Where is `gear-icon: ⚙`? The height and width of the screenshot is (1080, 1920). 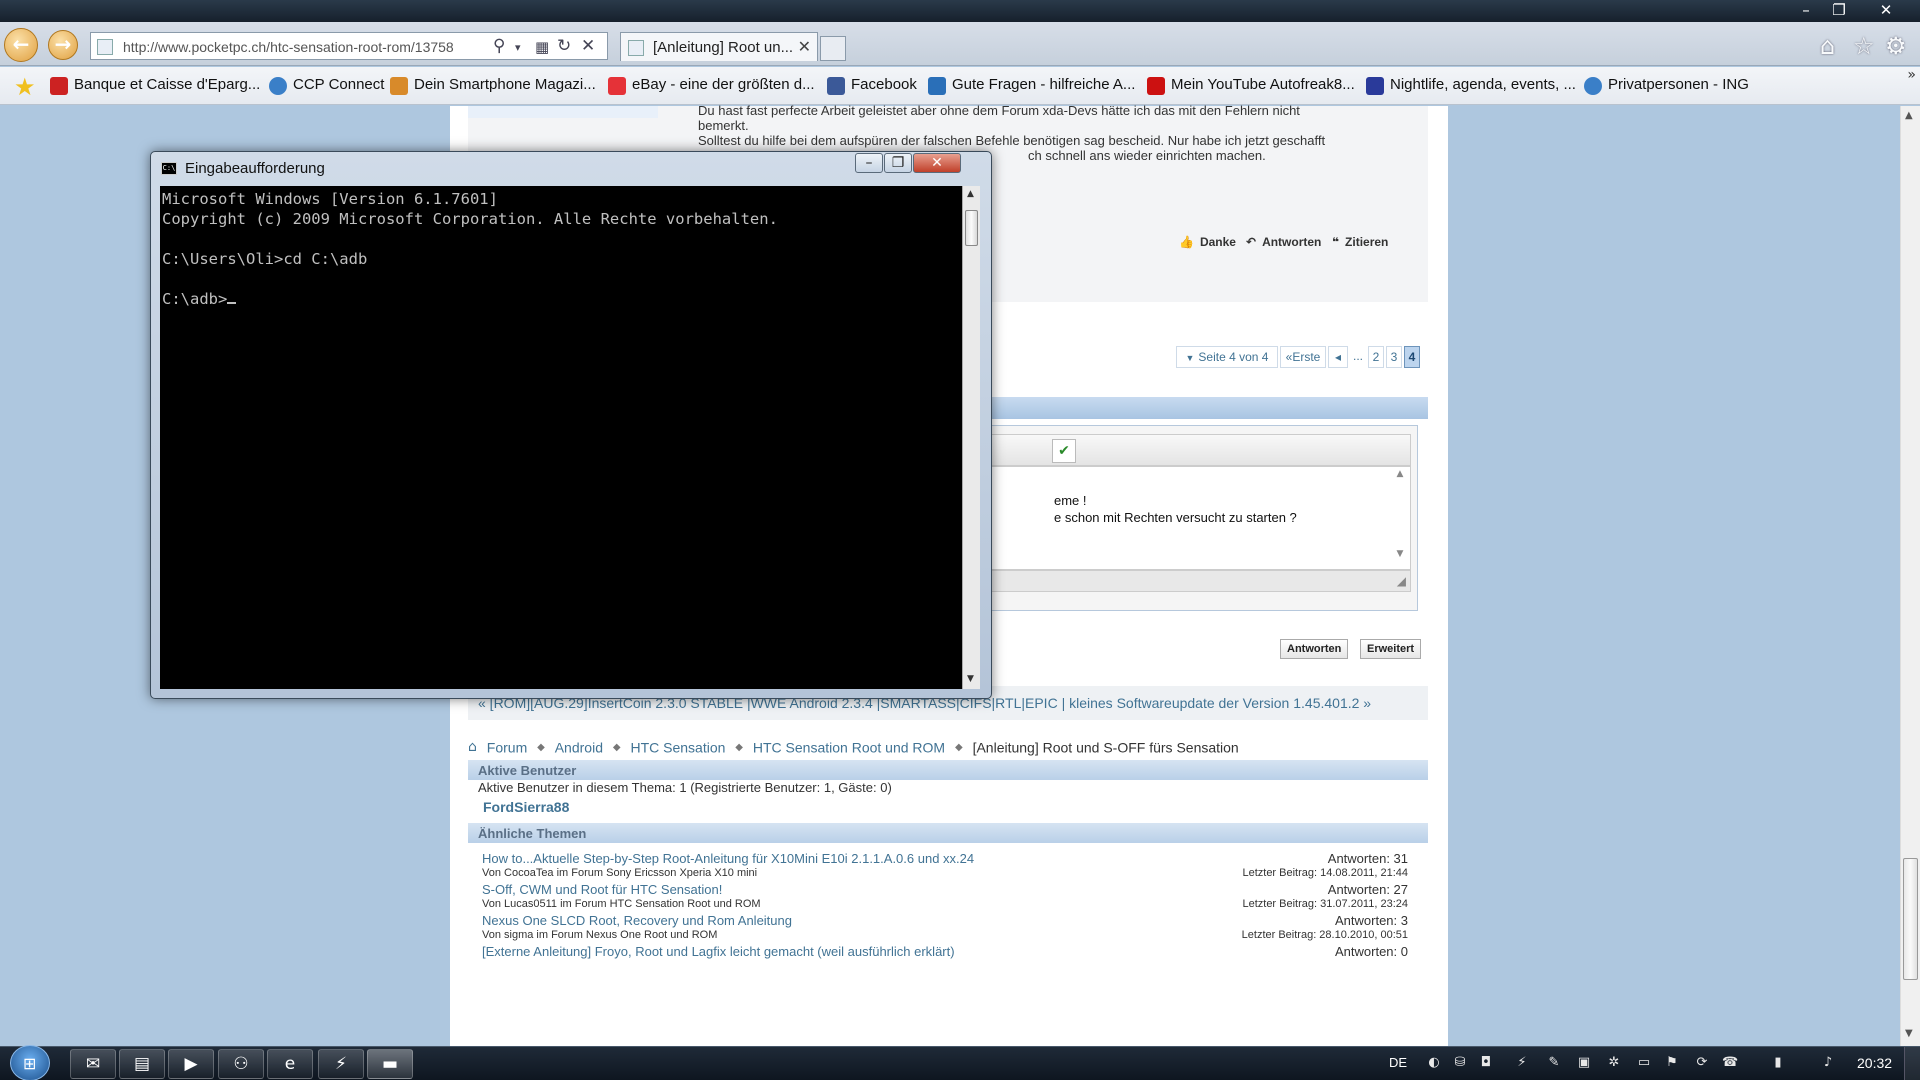 gear-icon: ⚙ is located at coordinates (1896, 46).